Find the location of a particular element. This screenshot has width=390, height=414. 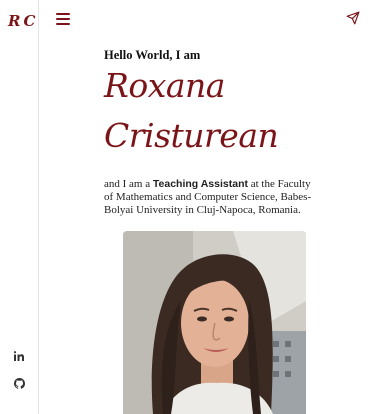

last-name-heading: Cristurean is located at coordinates (191, 135).